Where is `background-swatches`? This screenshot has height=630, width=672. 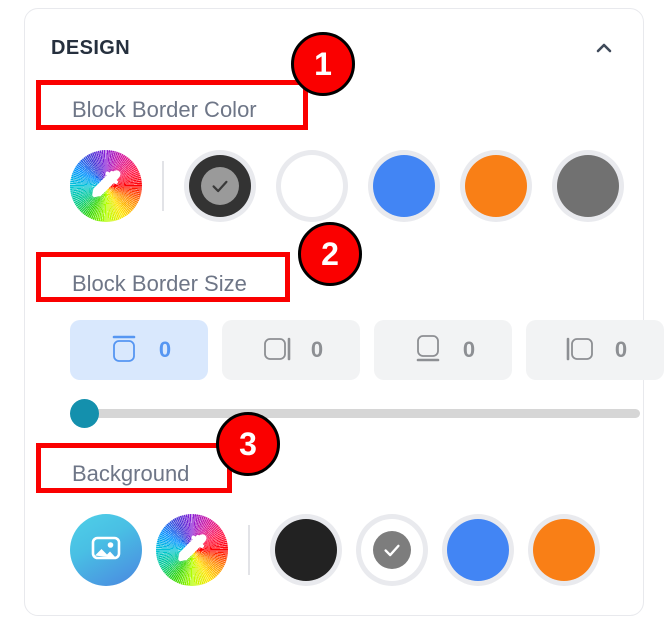 background-swatches is located at coordinates (335, 550).